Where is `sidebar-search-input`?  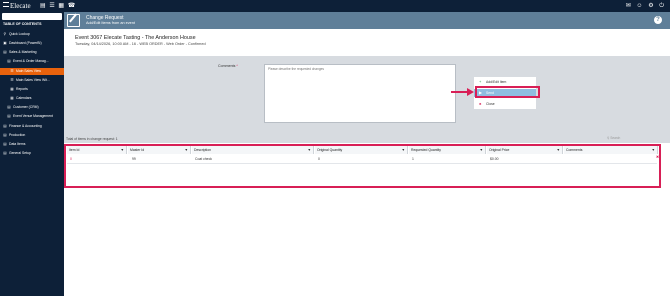
sidebar-search-input is located at coordinates (32, 16).